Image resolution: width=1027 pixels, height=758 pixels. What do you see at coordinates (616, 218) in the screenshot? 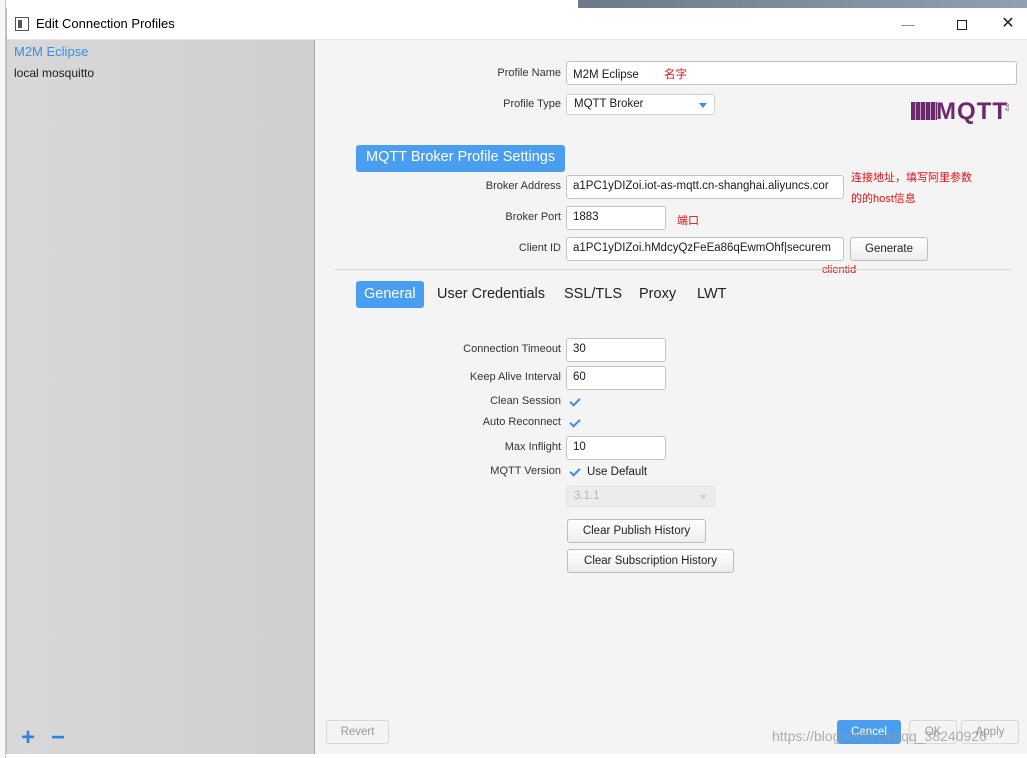
I see `broker-port-input: 1883` at bounding box center [616, 218].